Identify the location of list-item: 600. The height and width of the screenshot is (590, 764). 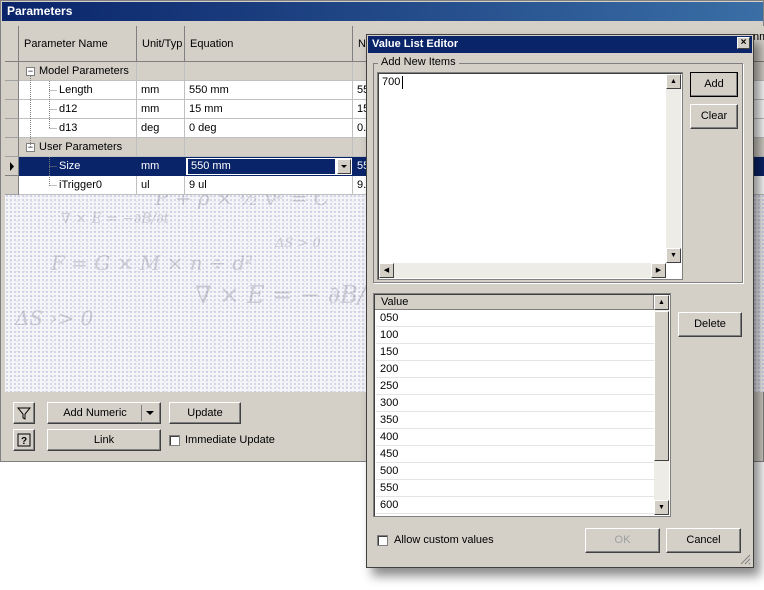
(516, 505).